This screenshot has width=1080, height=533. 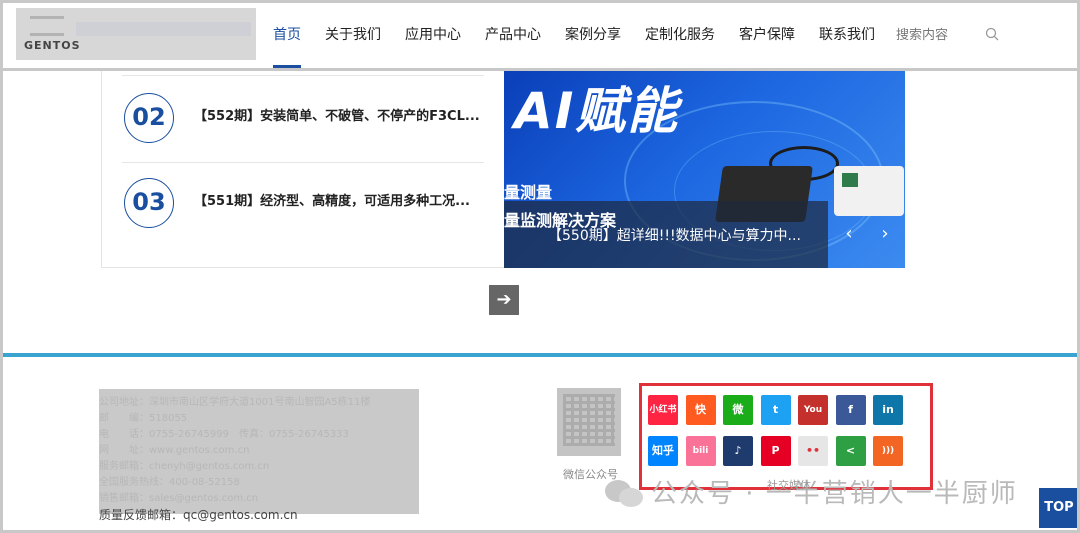 I want to click on next-page-button: ➔, so click(x=504, y=300).